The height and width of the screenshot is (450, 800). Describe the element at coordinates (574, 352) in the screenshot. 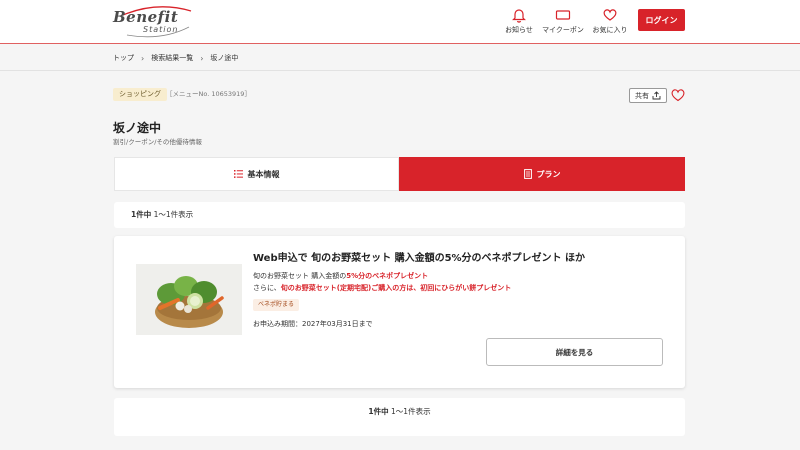

I see `view-details-button: 詳細を見る` at that location.